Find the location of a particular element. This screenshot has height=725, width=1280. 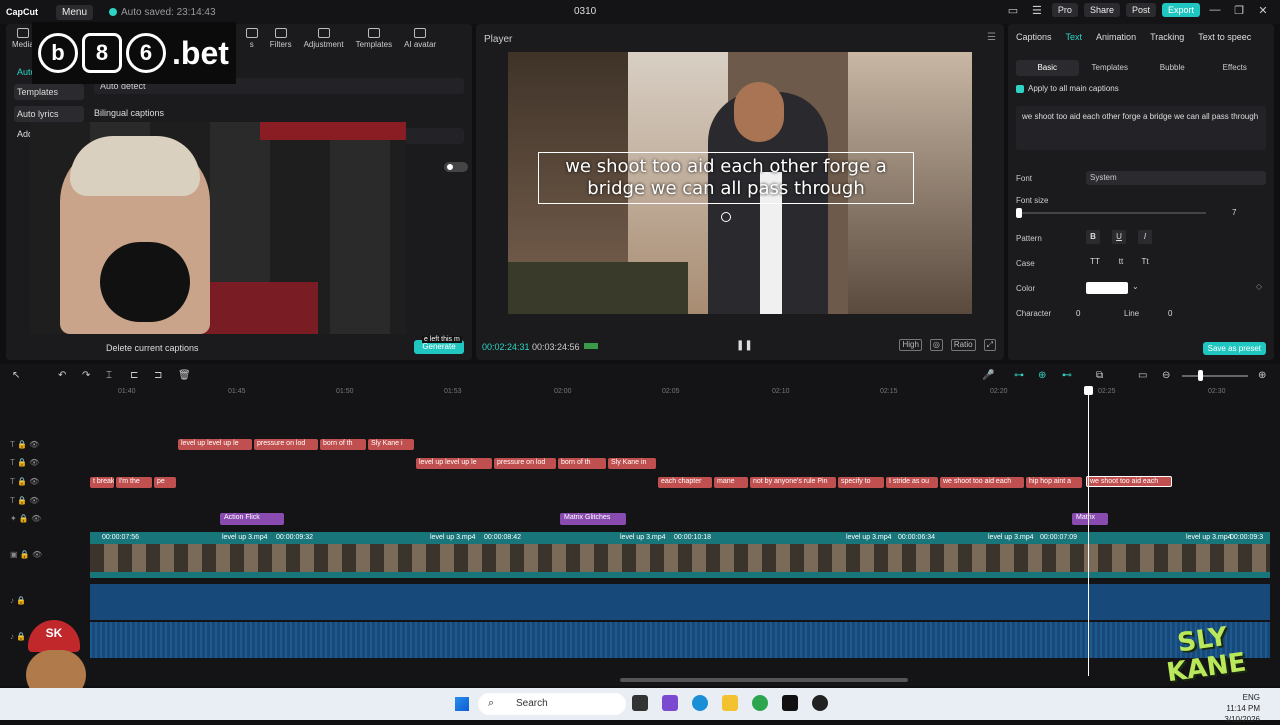

caption-clip: each chapter is located at coordinates (685, 482).